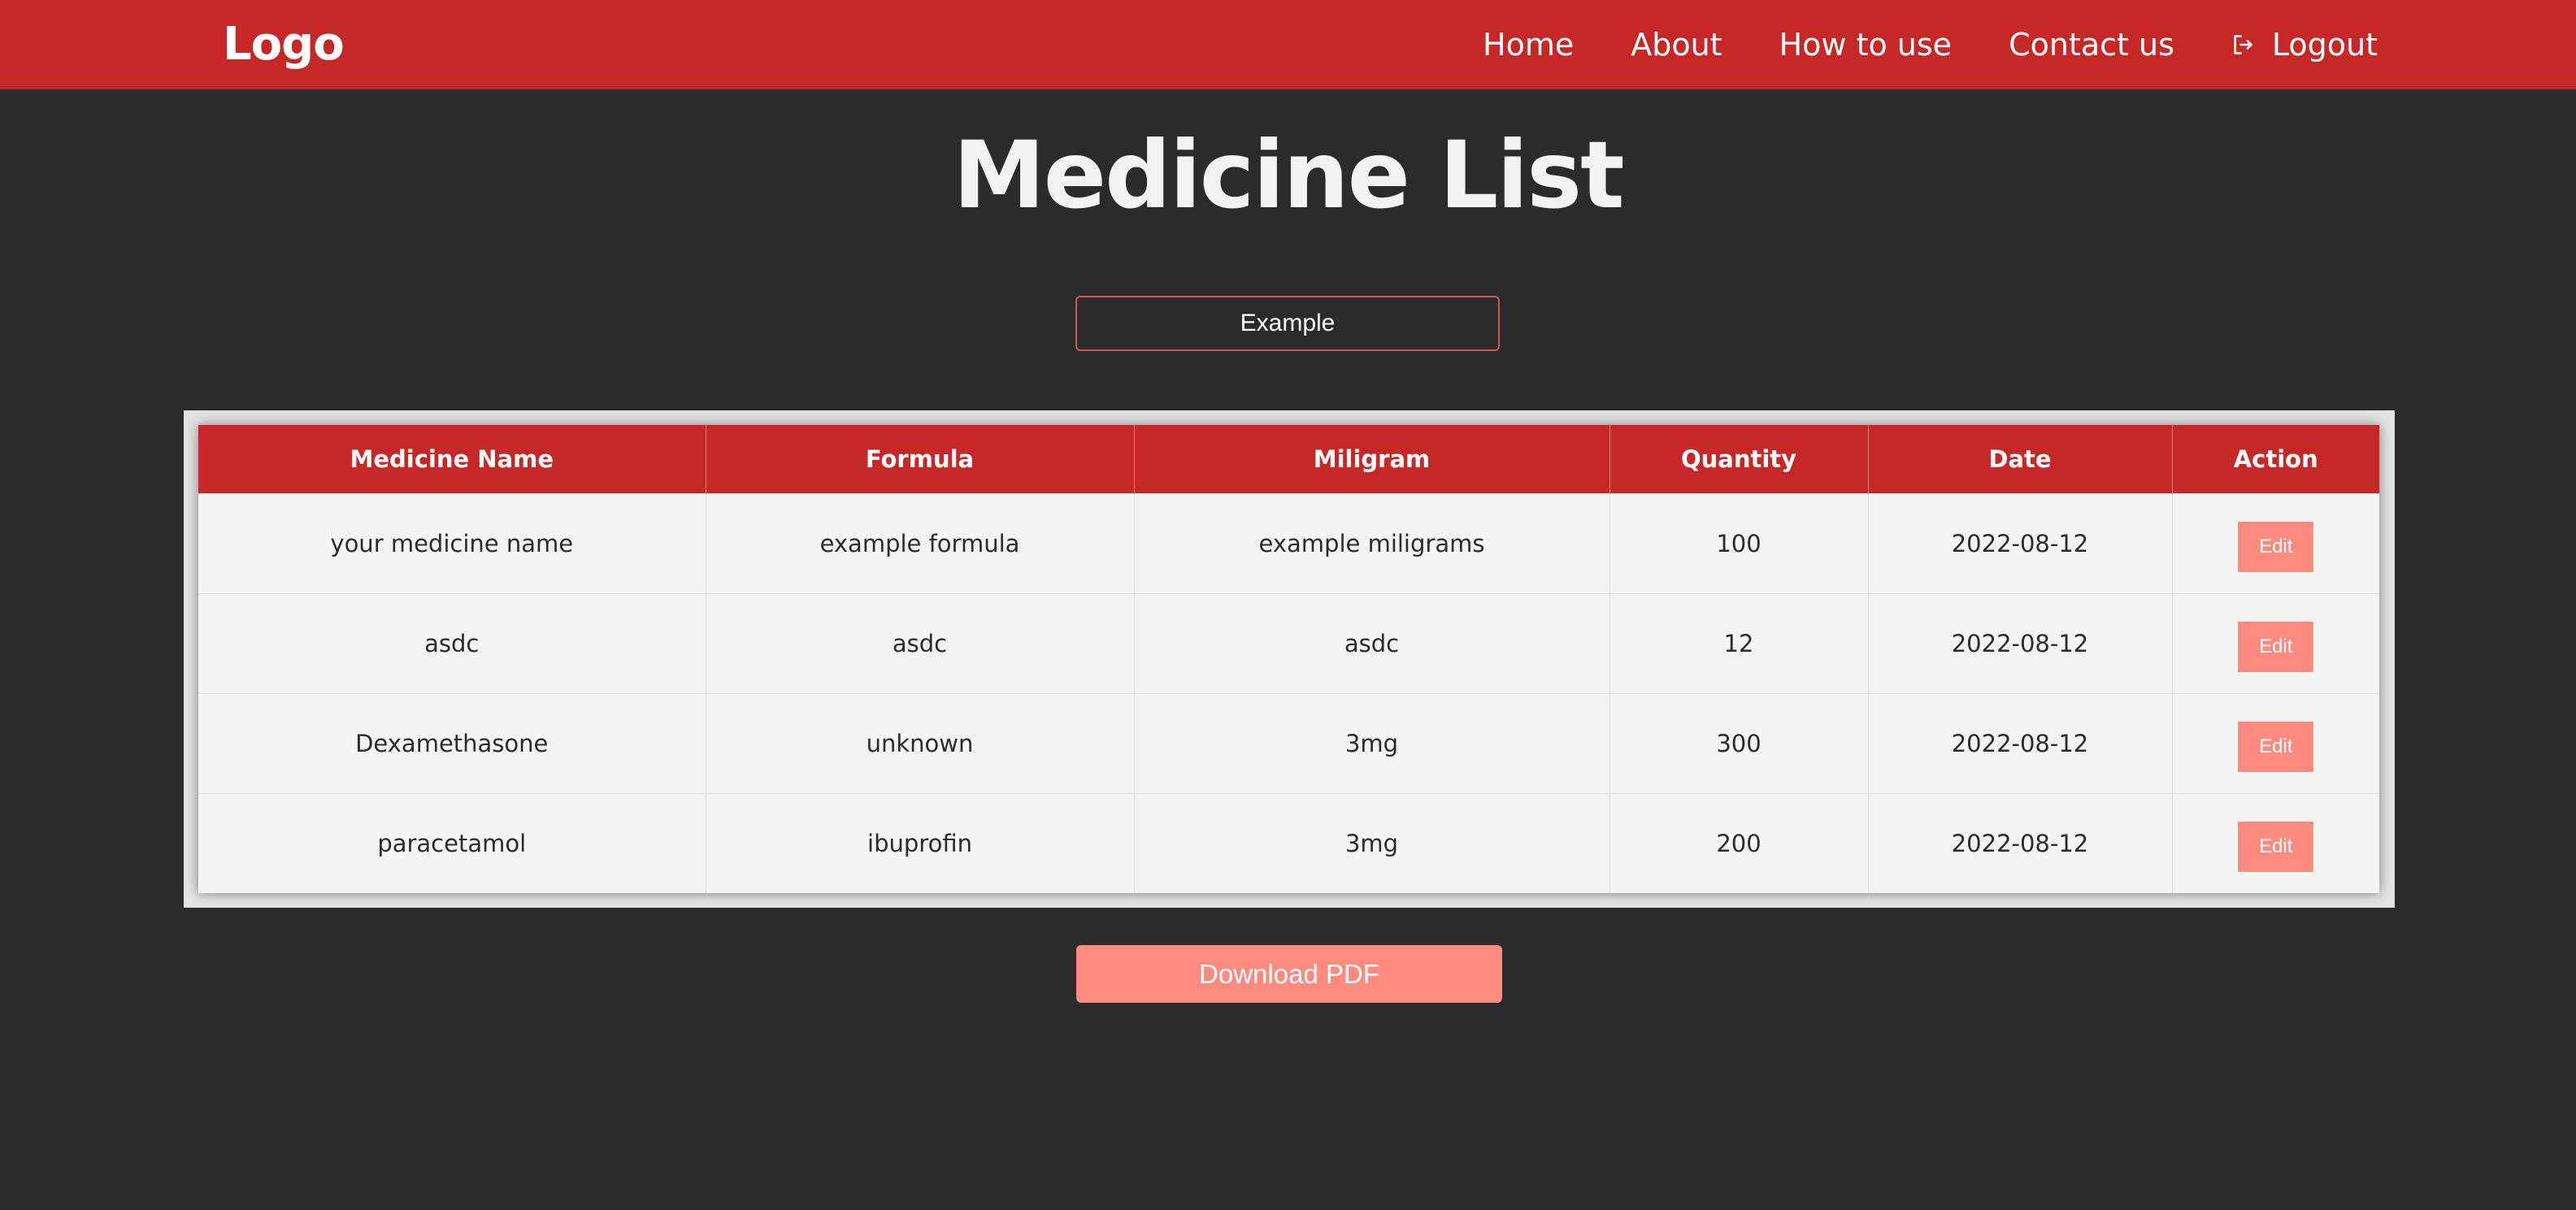  Describe the element at coordinates (920, 743) in the screenshot. I see `cell-formula: unknown` at that location.